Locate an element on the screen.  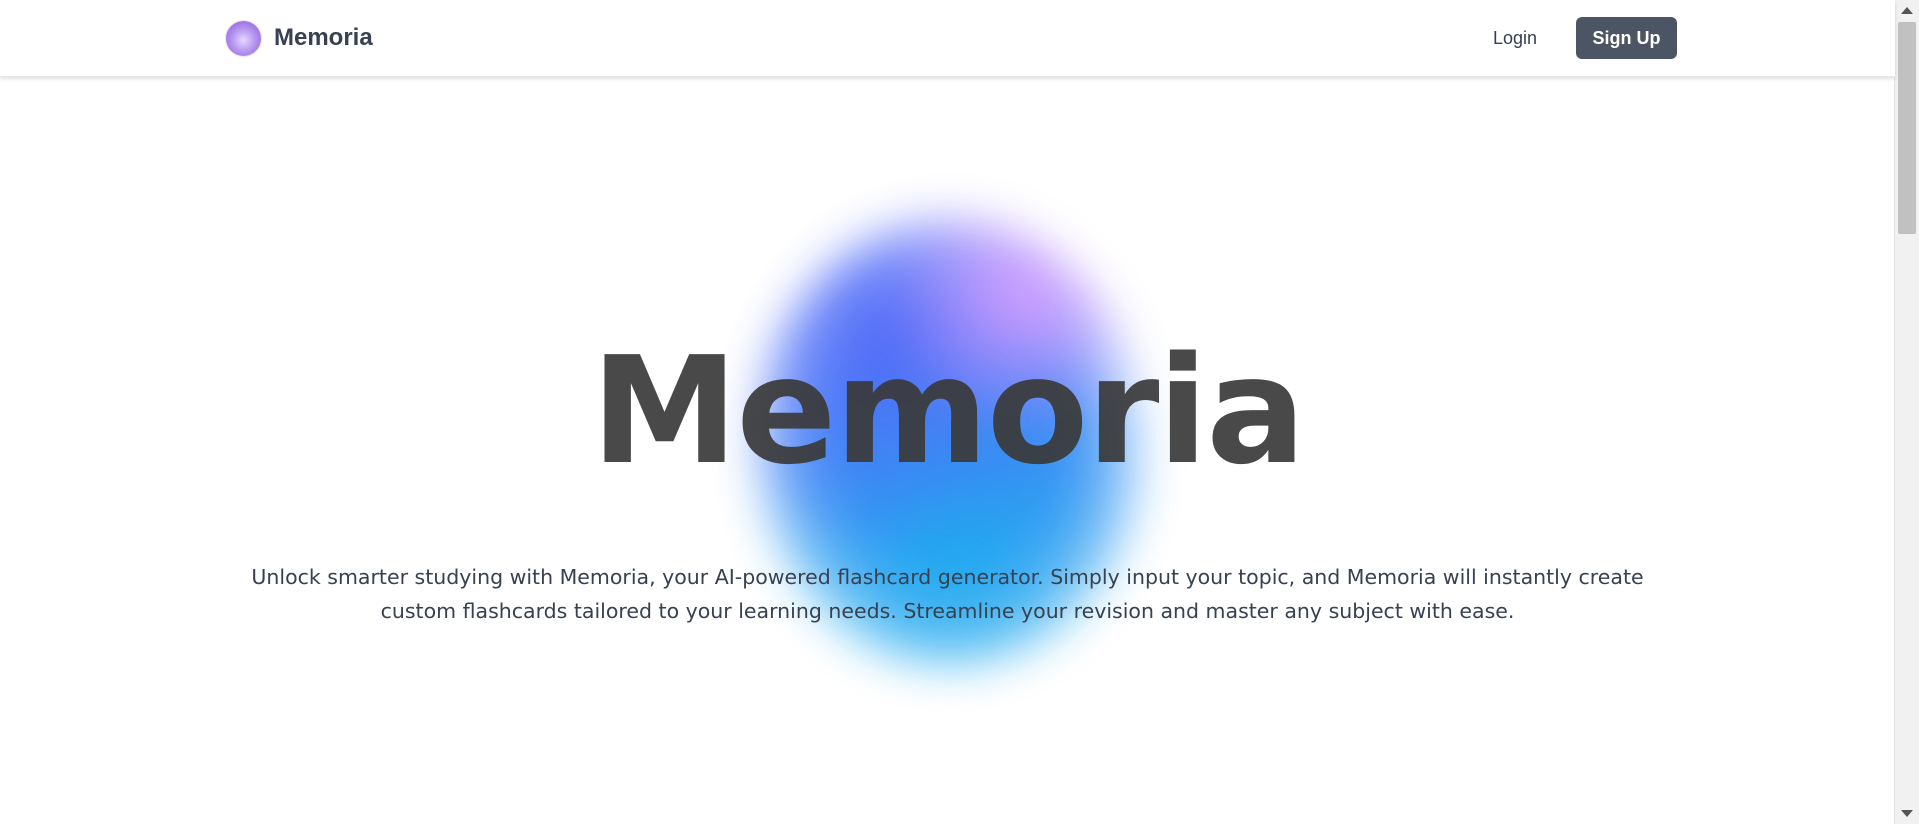
hero-title: Memoria is located at coordinates (948, 411).